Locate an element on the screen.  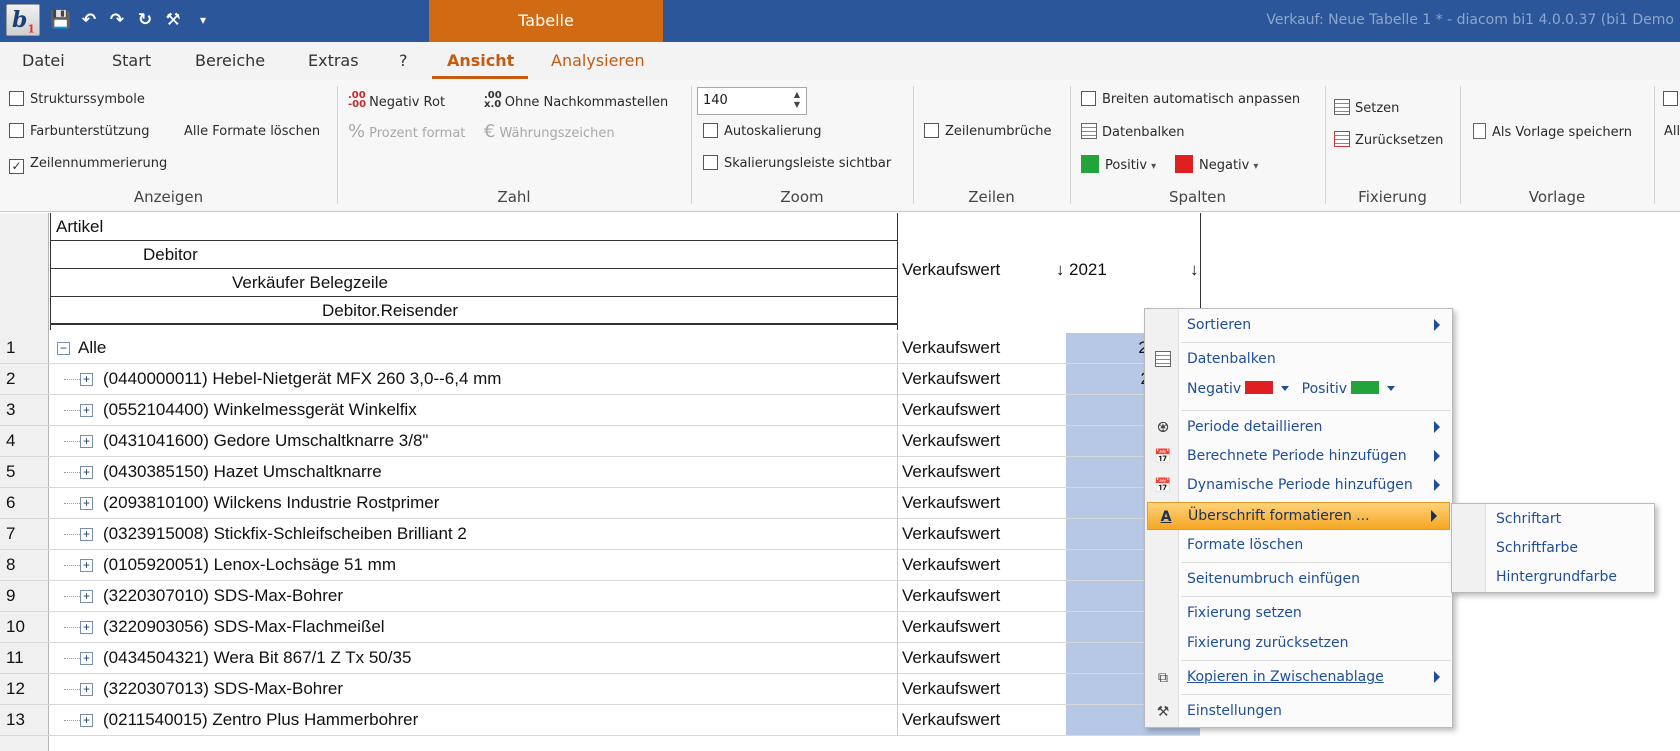
submenu-item-schriftart: Schriftart is located at coordinates (1528, 519).